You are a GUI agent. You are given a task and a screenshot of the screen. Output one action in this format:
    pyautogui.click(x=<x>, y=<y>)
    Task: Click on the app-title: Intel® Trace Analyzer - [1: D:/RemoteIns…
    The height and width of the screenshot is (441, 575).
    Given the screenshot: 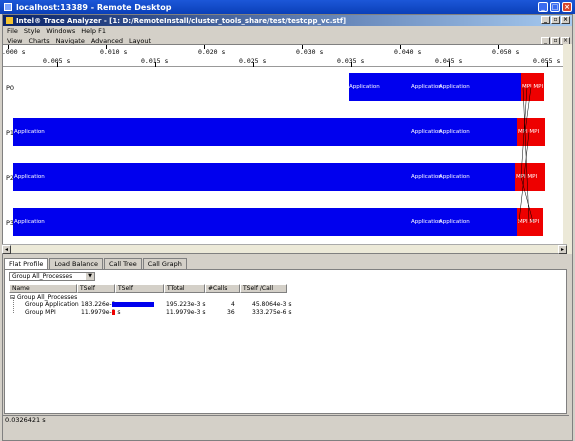 What is the action you would take?
    pyautogui.click(x=181, y=20)
    